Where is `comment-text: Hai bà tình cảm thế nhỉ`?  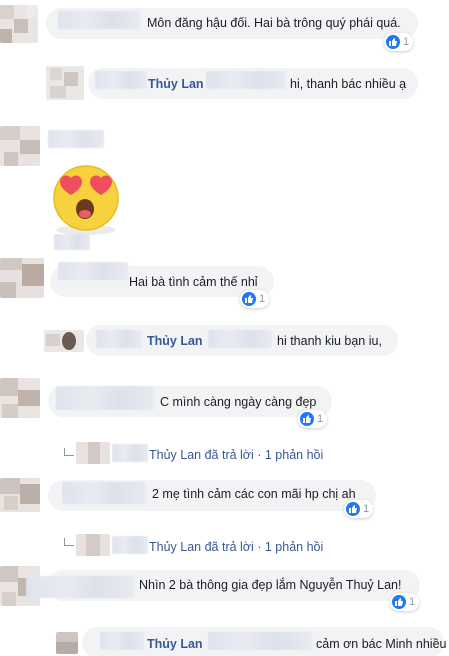
comment-text: Hai bà tình cảm thế nhỉ is located at coordinates (193, 282).